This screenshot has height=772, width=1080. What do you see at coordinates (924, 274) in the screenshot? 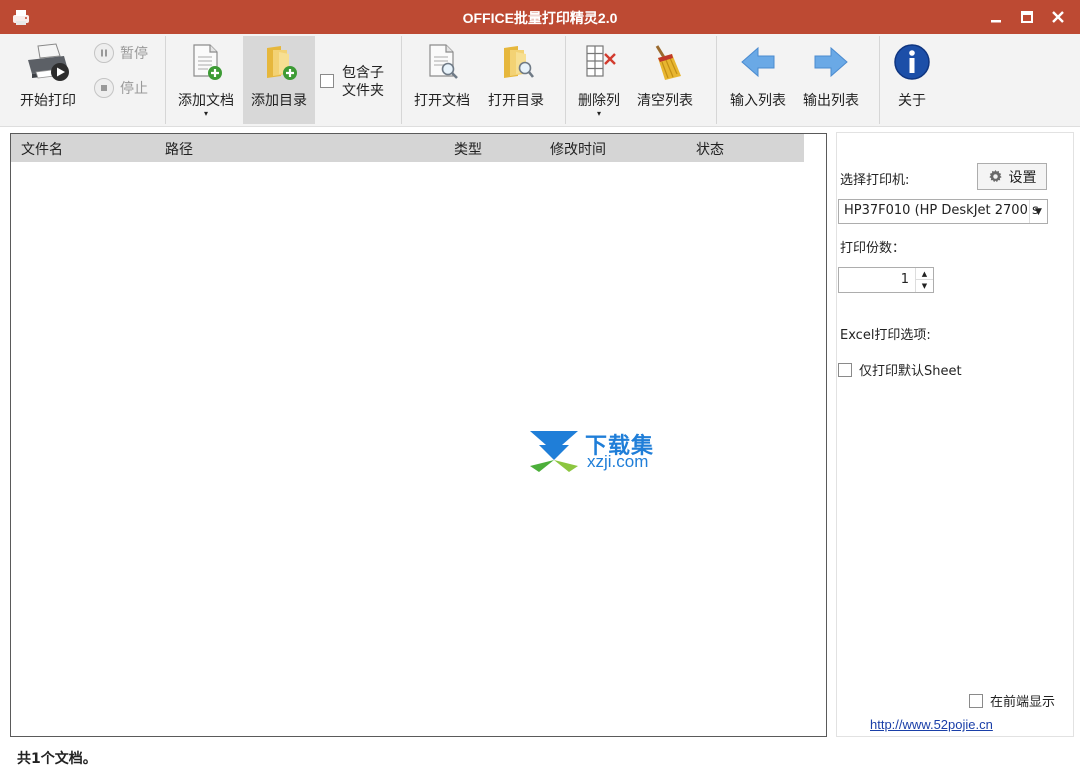
I see `increment-icon: ▲` at bounding box center [924, 274].